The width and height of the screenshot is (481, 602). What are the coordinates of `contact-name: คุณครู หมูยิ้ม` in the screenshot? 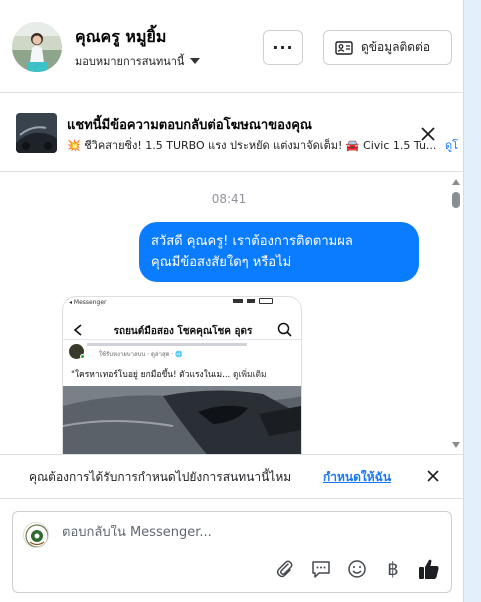 It's located at (121, 36).